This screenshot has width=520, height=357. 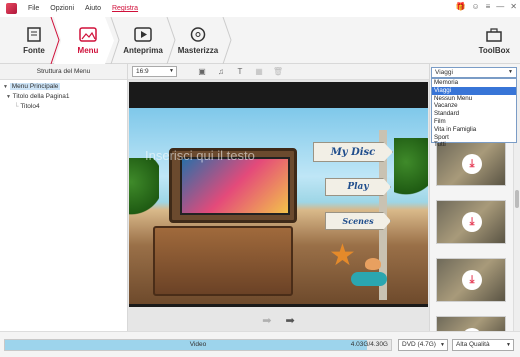 I want to click on text-icon: T, so click(x=240, y=72).